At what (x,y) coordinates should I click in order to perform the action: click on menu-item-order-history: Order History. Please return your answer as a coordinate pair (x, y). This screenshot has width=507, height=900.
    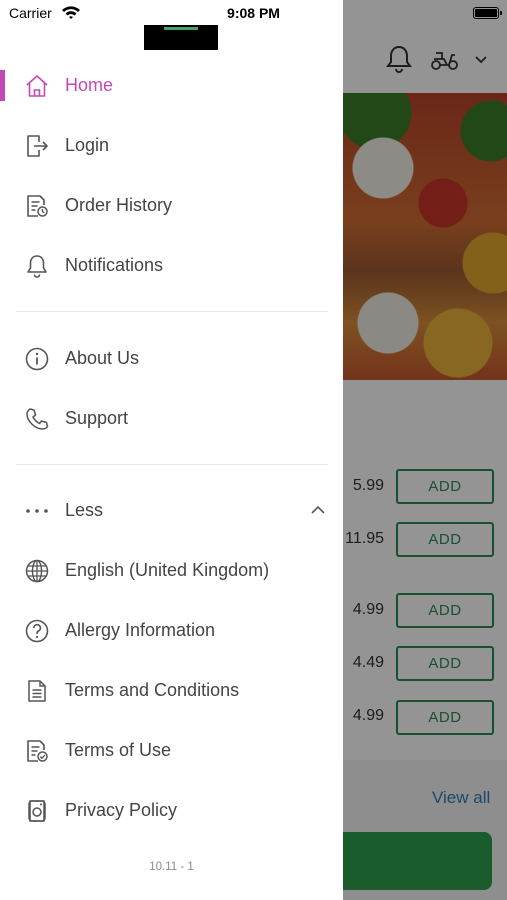
    Looking at the image, I should click on (171, 206).